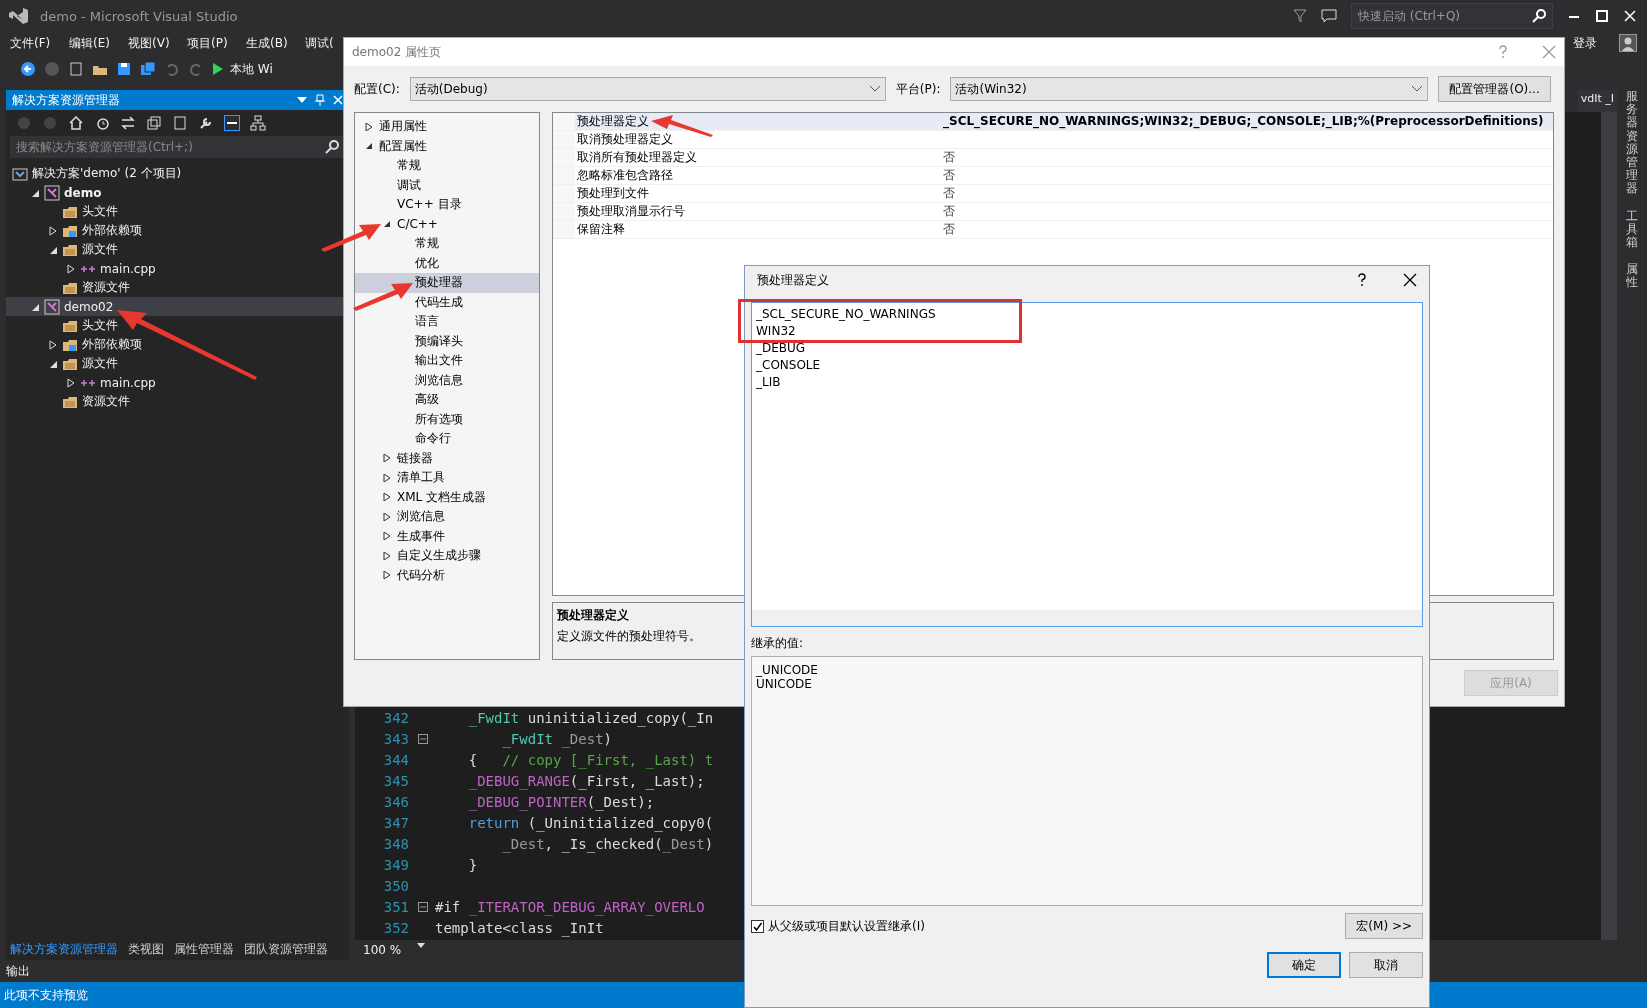 Image resolution: width=1647 pixels, height=1008 pixels. Describe the element at coordinates (447, 185) in the screenshot. I see `tree-item: 调试` at that location.